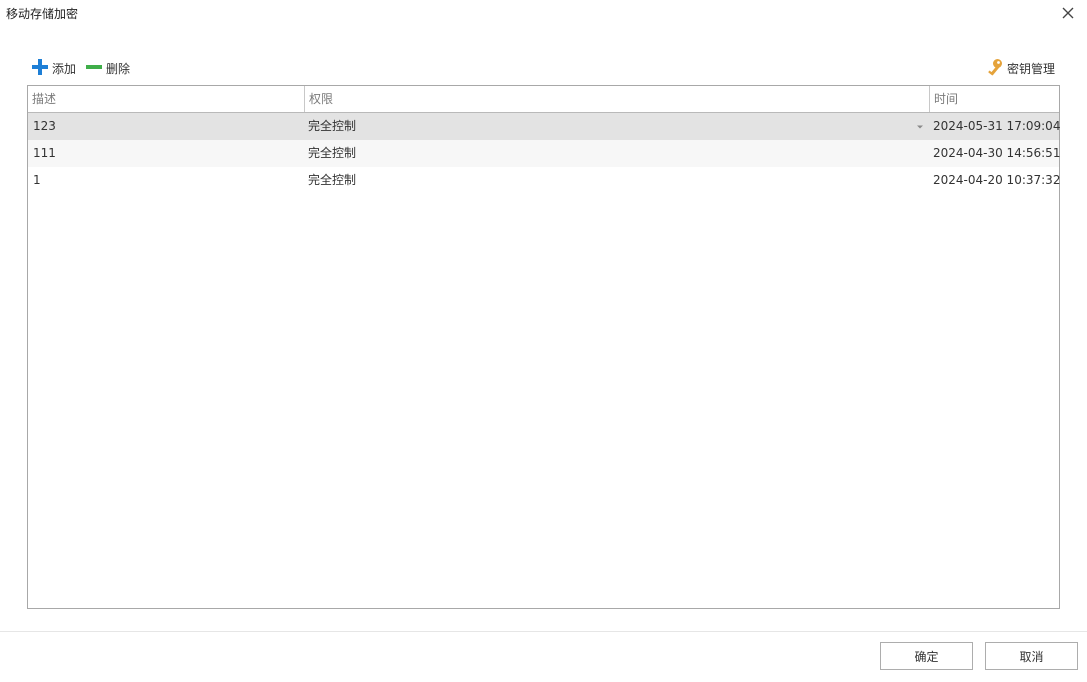 The image size is (1087, 682). What do you see at coordinates (926, 656) in the screenshot?
I see `ok-button: 确定` at bounding box center [926, 656].